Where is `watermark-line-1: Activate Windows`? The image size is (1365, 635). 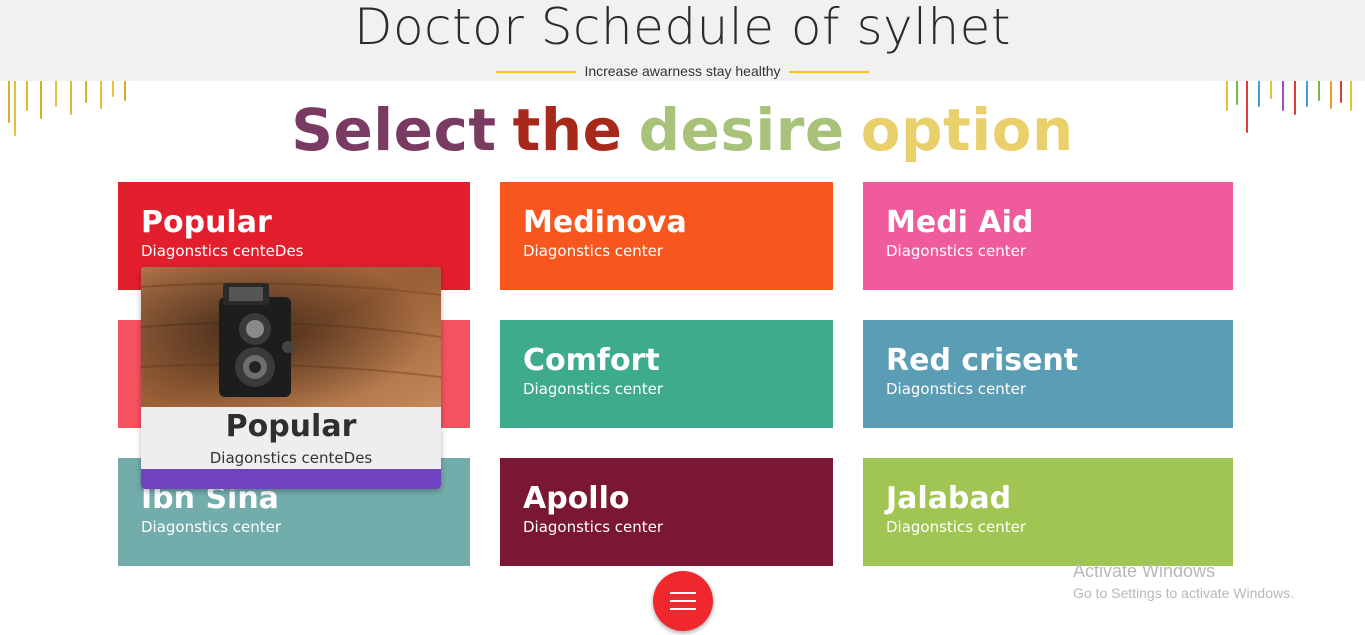 watermark-line-1: Activate Windows is located at coordinates (1144, 571).